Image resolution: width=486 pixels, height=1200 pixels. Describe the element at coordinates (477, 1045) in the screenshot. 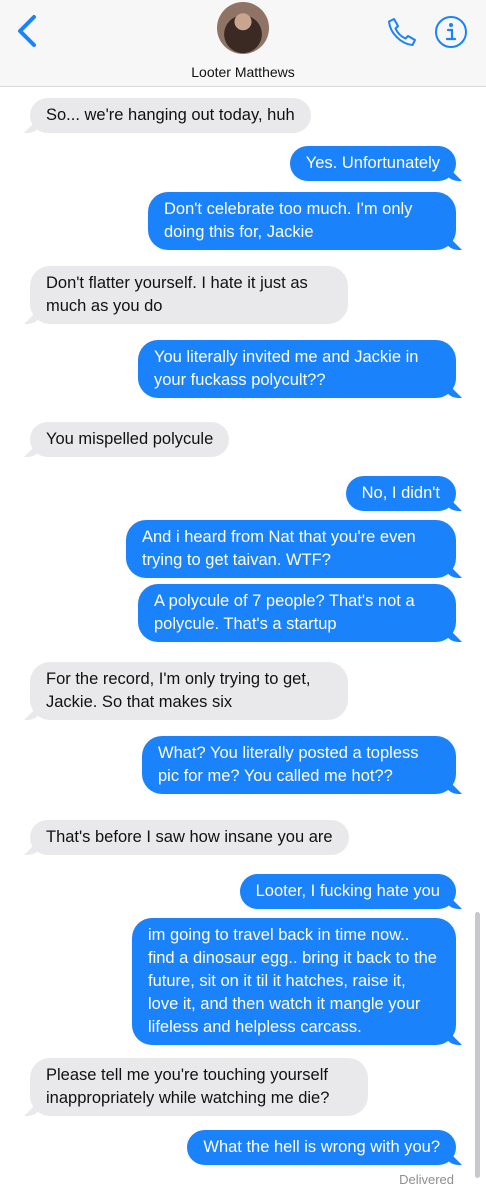

I see `scrollbar` at that location.